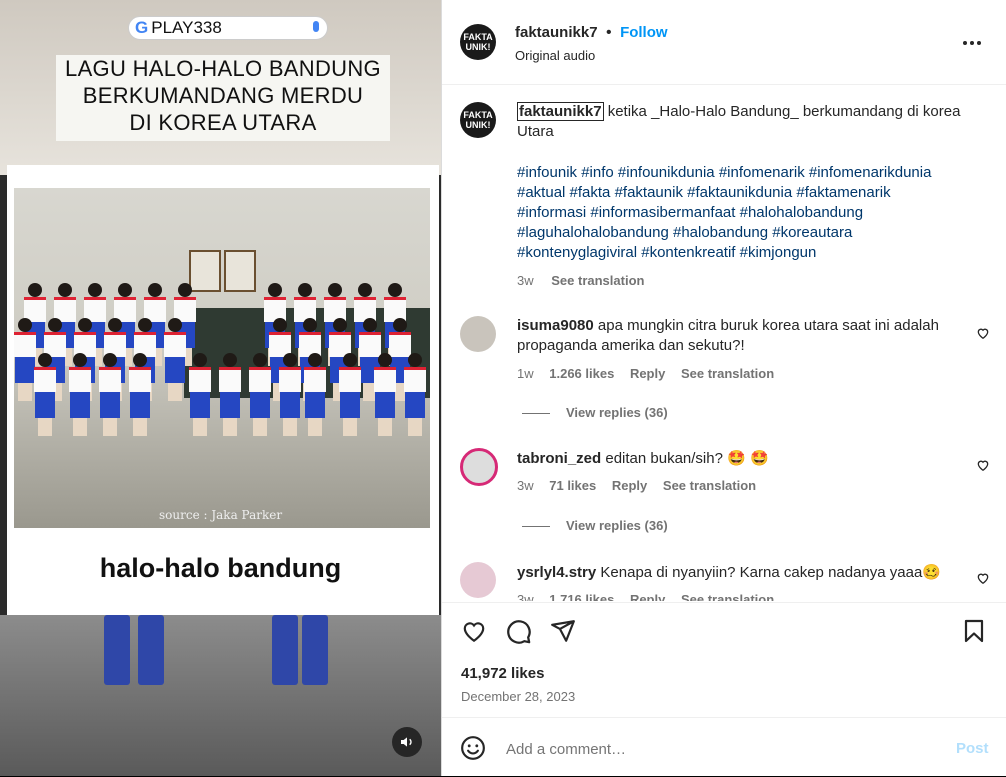 This screenshot has height=777, width=1006. Describe the element at coordinates (221, 515) in the screenshot. I see `photo-source-label: source : Jaka Parker` at that location.